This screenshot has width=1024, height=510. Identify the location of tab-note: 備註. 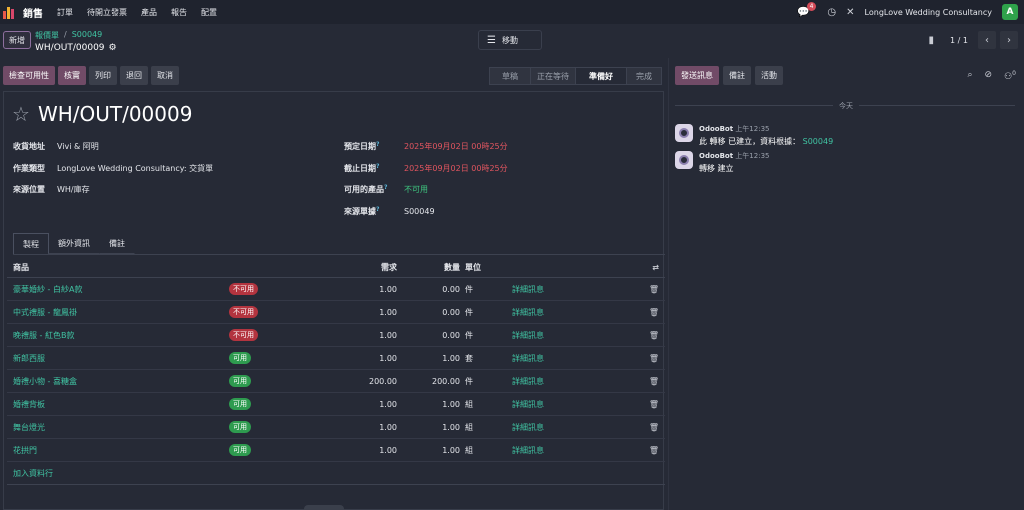
(117, 243).